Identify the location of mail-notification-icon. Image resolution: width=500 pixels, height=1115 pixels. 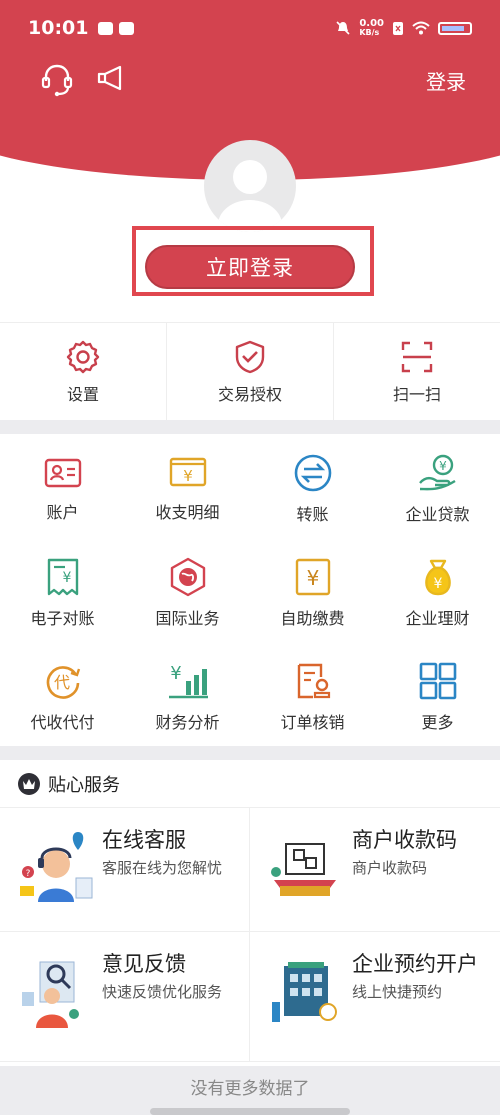
(106, 28).